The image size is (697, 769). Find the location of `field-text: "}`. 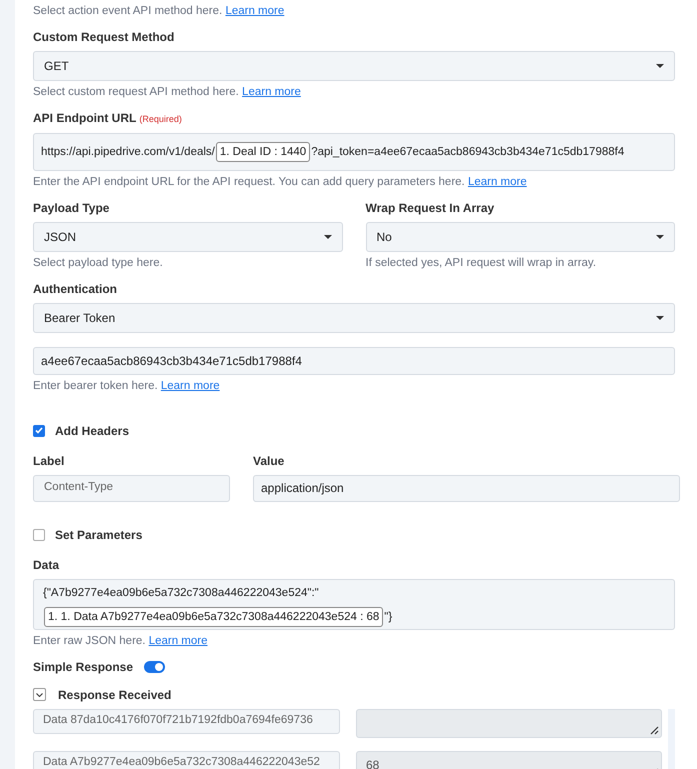

field-text: "} is located at coordinates (388, 617).